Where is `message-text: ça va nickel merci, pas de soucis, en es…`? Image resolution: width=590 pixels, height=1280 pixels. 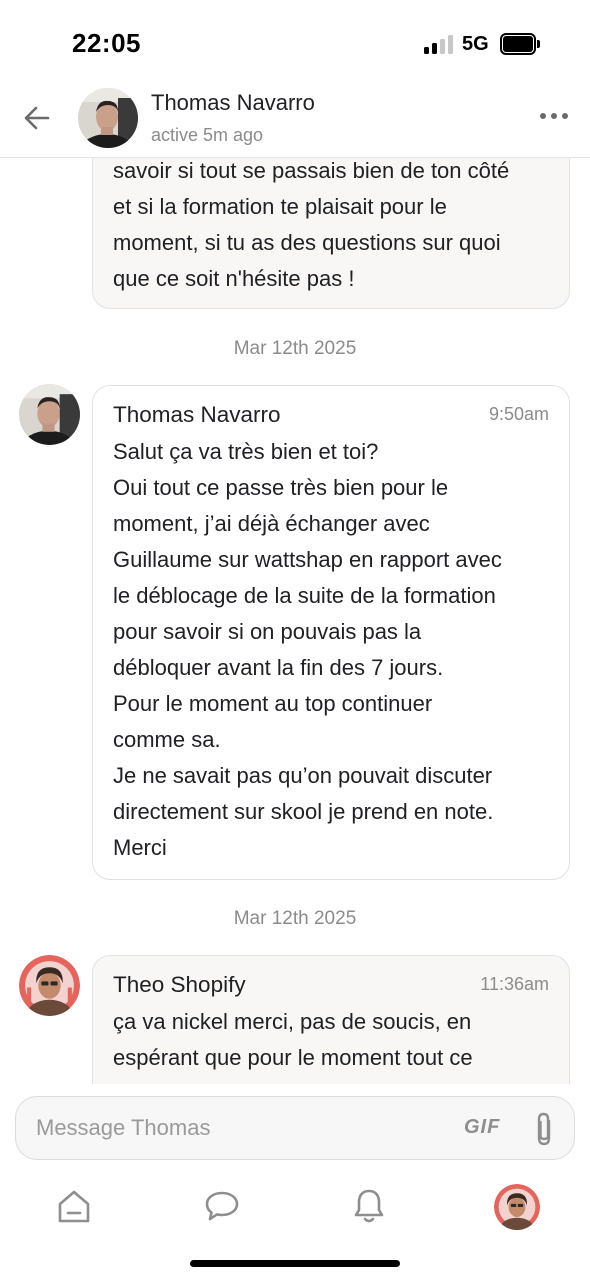 message-text: ça va nickel merci, pas de soucis, en es… is located at coordinates (293, 1039).